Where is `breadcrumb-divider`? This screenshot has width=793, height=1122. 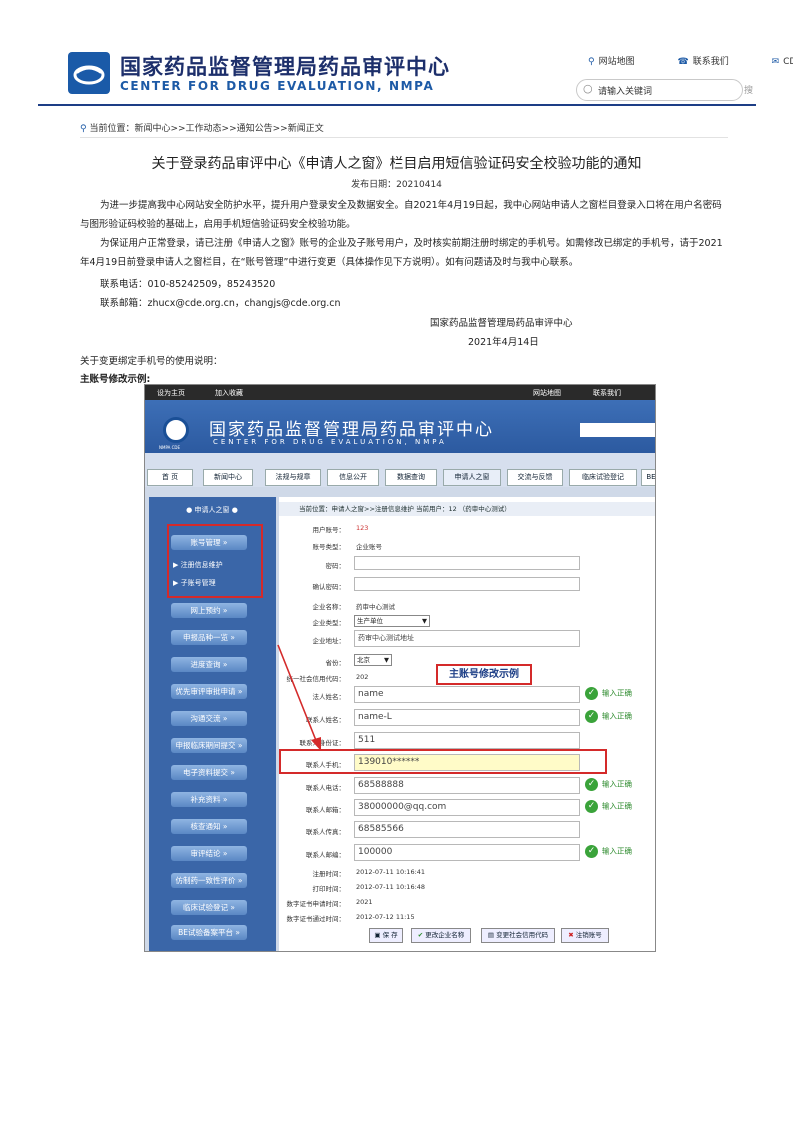 breadcrumb-divider is located at coordinates (404, 137).